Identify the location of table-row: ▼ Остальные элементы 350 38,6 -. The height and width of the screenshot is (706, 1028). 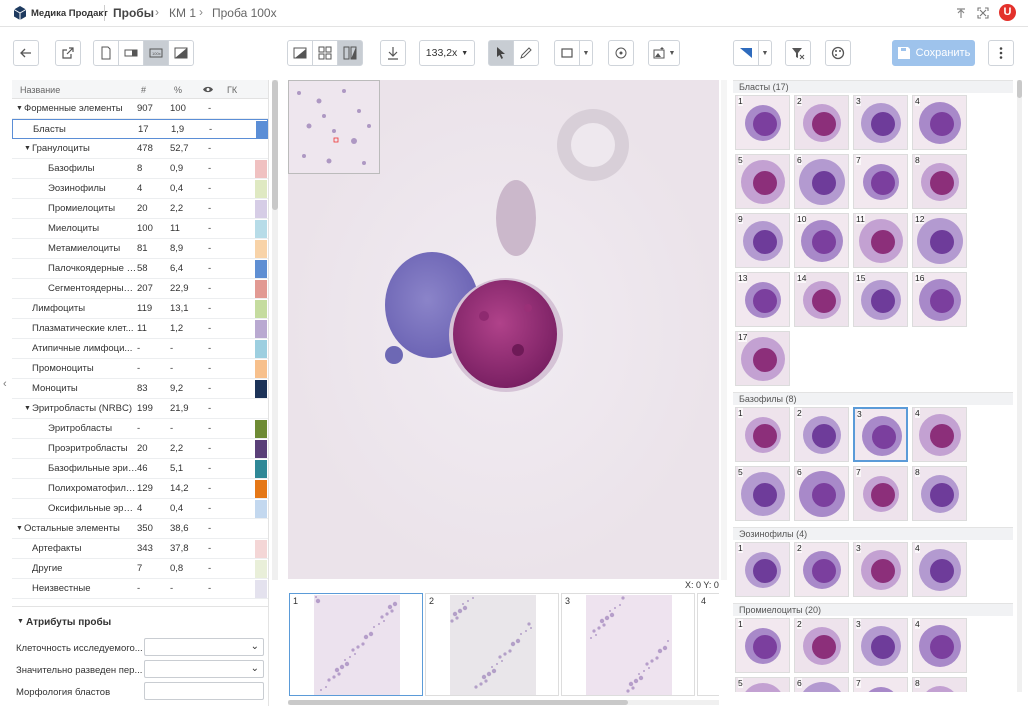
(140, 529).